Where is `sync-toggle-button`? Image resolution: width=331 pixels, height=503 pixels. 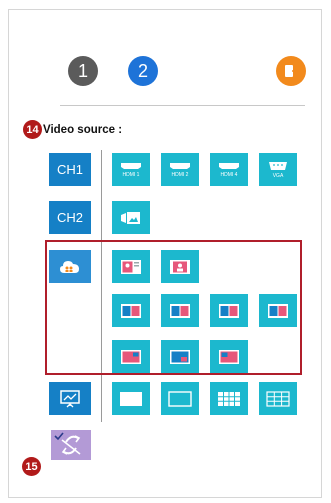
sync-toggle-button is located at coordinates (71, 445).